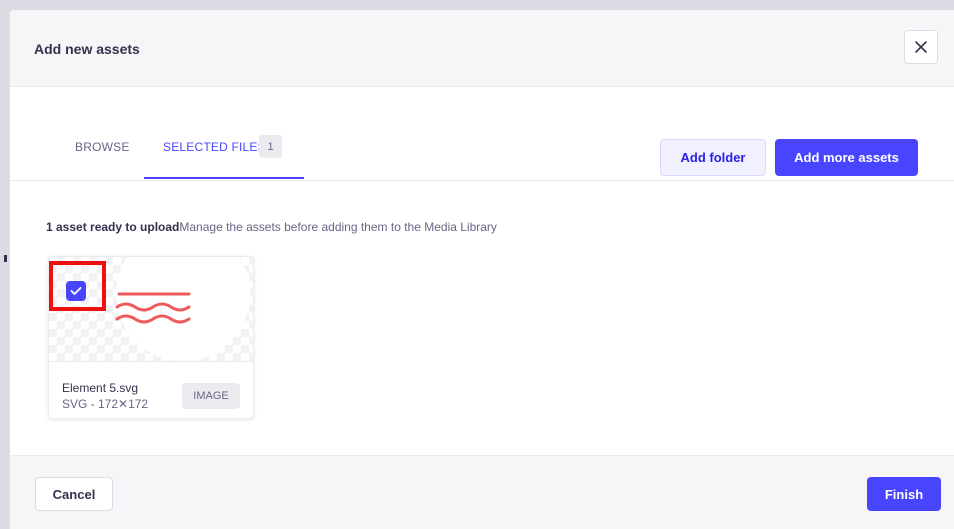 Image resolution: width=954 pixels, height=529 pixels. I want to click on asset-preview, so click(151, 309).